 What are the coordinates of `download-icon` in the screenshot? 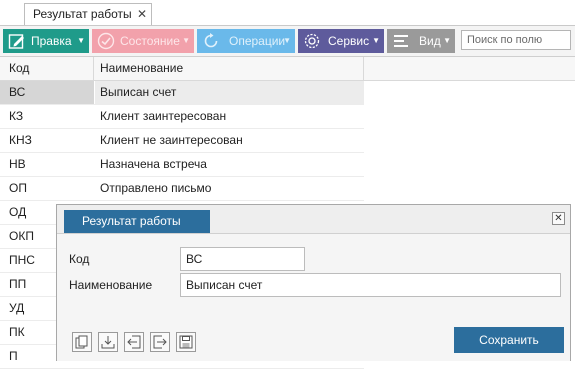 It's located at (108, 342).